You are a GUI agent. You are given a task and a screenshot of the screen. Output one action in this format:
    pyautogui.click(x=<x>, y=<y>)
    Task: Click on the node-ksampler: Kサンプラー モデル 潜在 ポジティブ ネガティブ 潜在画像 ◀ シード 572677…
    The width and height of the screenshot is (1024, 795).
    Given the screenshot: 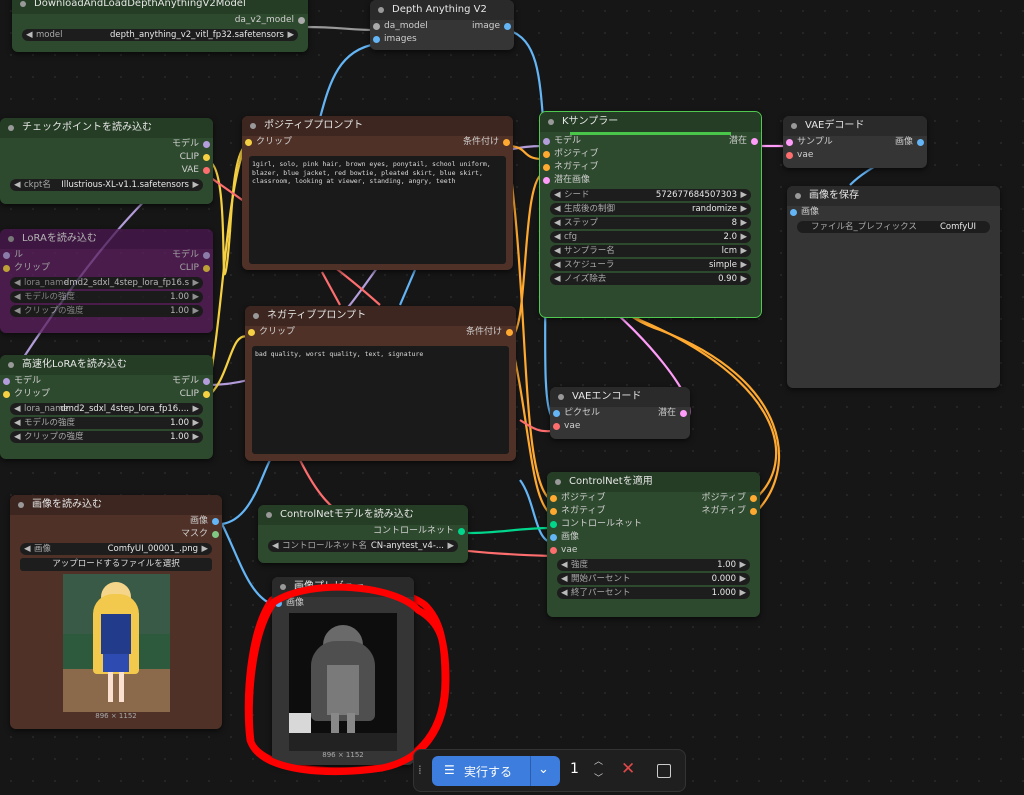 What is the action you would take?
    pyautogui.click(x=650, y=214)
    